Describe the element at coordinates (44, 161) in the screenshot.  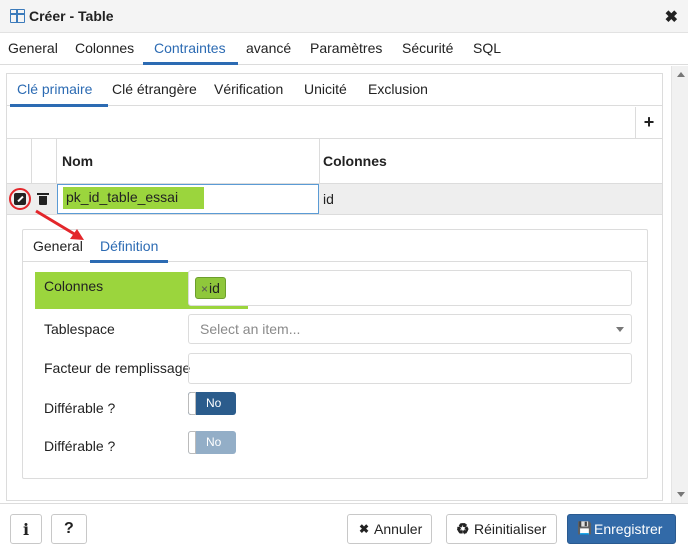
I see `grid-header-delete-col` at that location.